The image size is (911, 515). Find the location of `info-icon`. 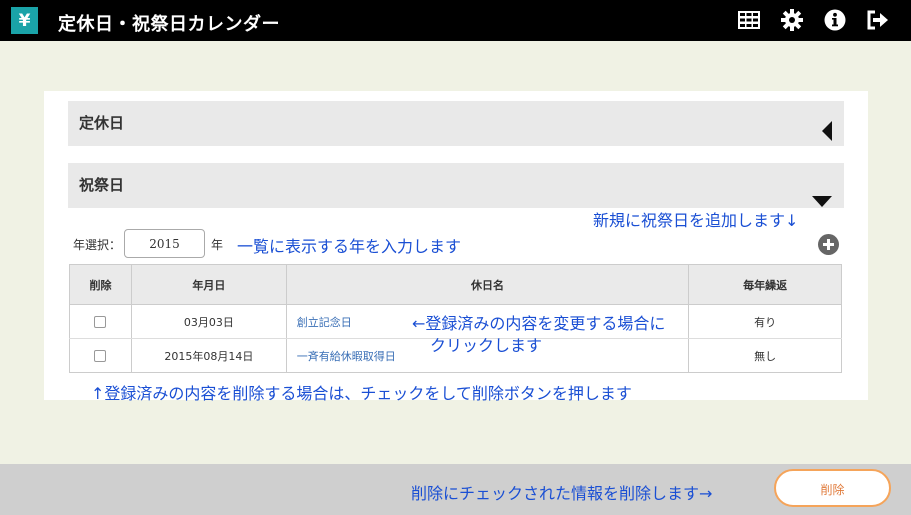

info-icon is located at coordinates (835, 20).